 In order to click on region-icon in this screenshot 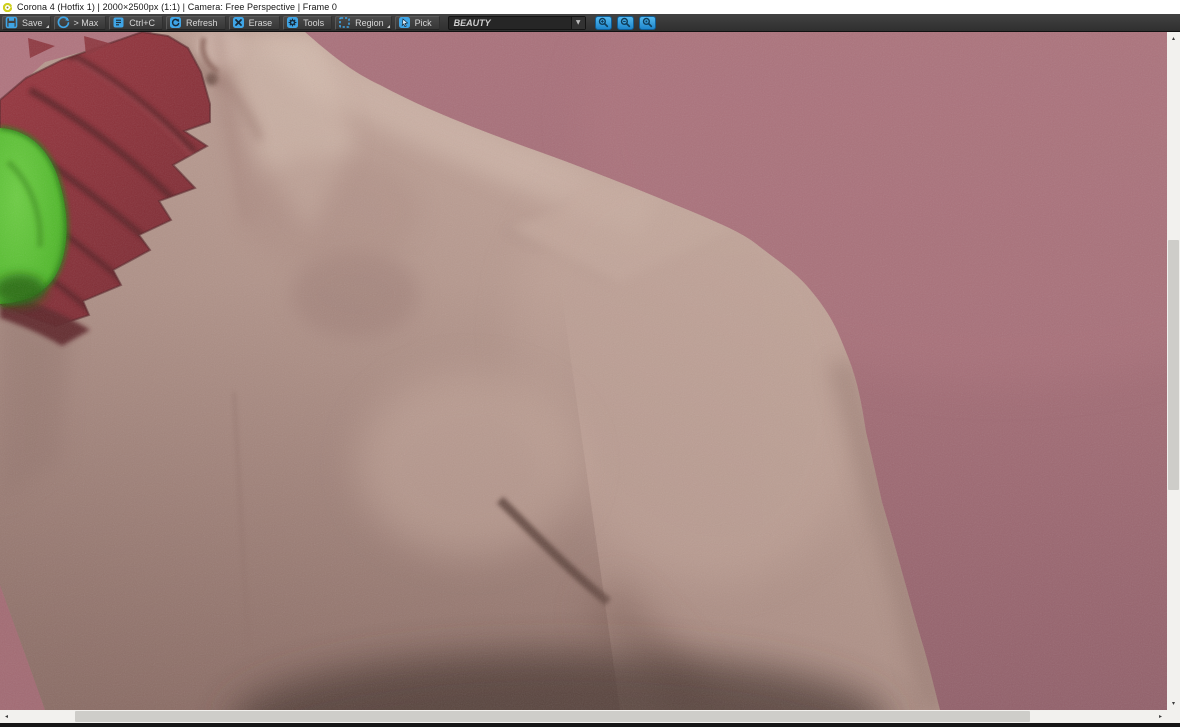, I will do `click(344, 22)`.